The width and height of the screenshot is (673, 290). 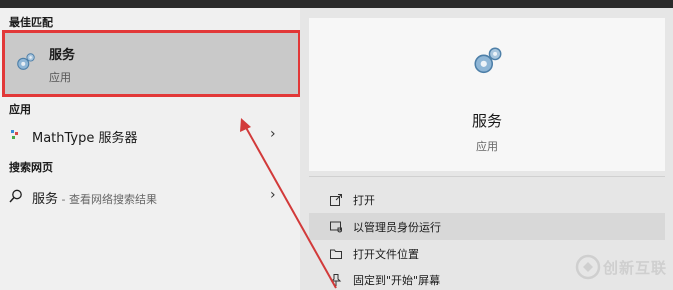 I want to click on divider, so click(x=487, y=176).